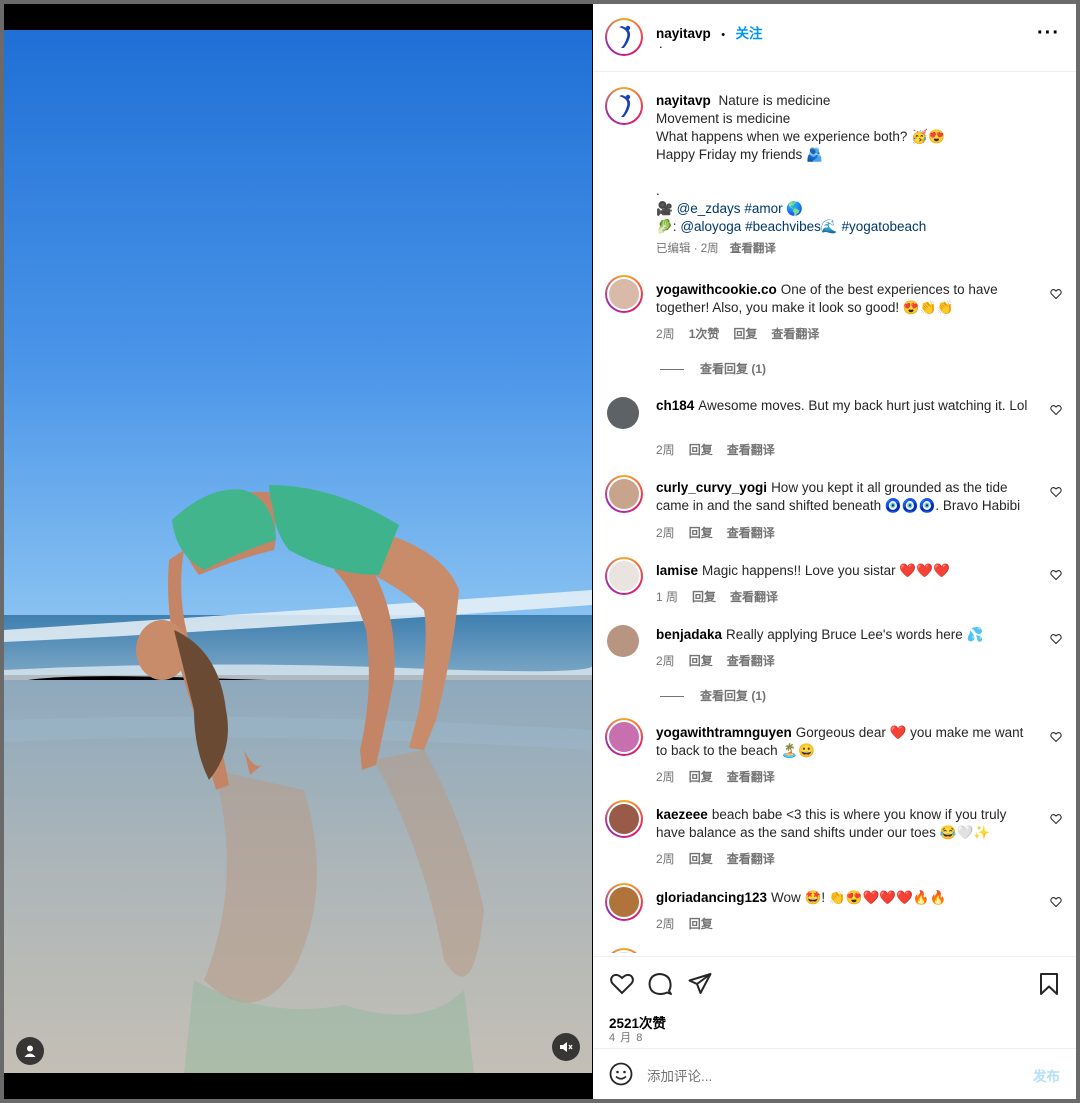 This screenshot has height=1103, width=1080. What do you see at coordinates (660, 984) in the screenshot?
I see `comment-bubble-icon` at bounding box center [660, 984].